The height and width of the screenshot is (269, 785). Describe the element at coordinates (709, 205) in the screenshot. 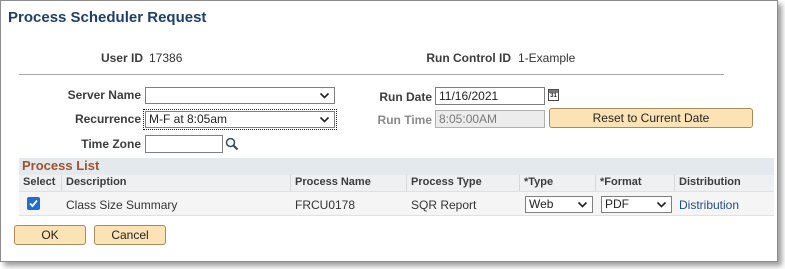

I see `distribution-link: Distribution` at that location.